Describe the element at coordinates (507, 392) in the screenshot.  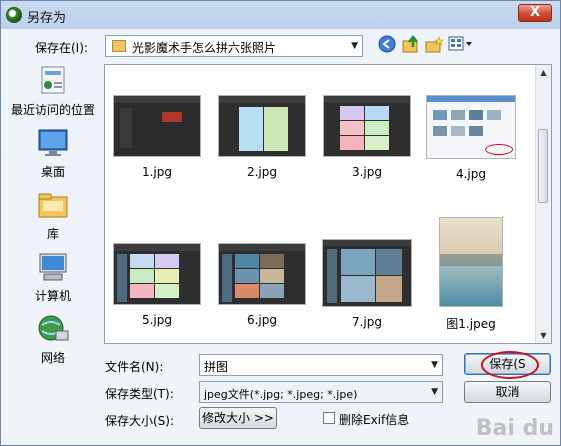
I see `cancel-button: 取消` at that location.